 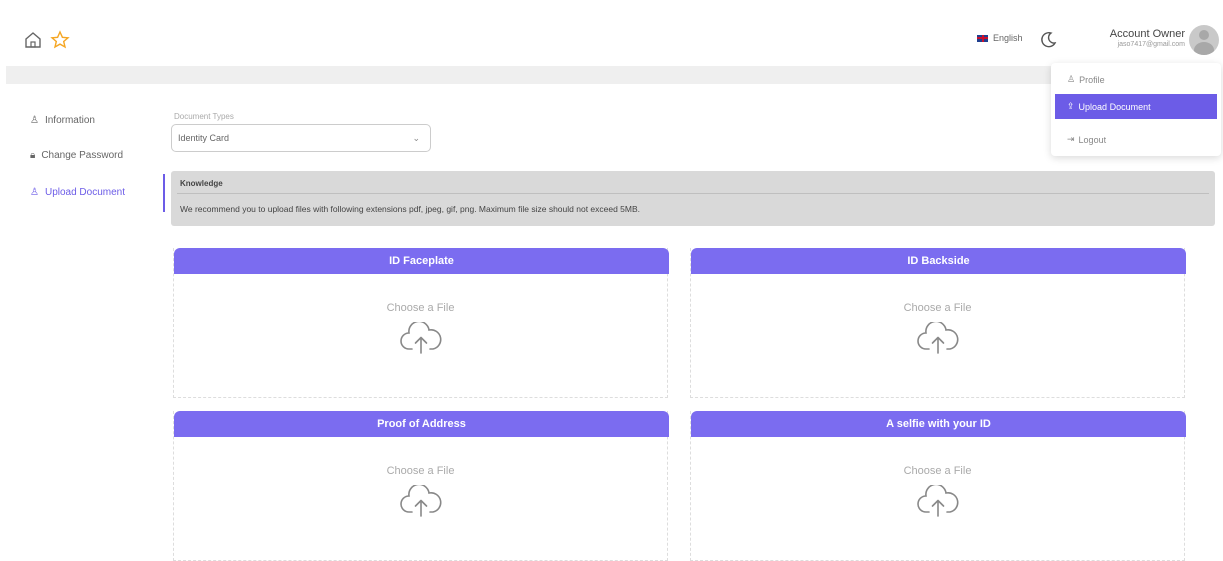 I want to click on upload-doc-icon: ⇪, so click(x=1071, y=106).